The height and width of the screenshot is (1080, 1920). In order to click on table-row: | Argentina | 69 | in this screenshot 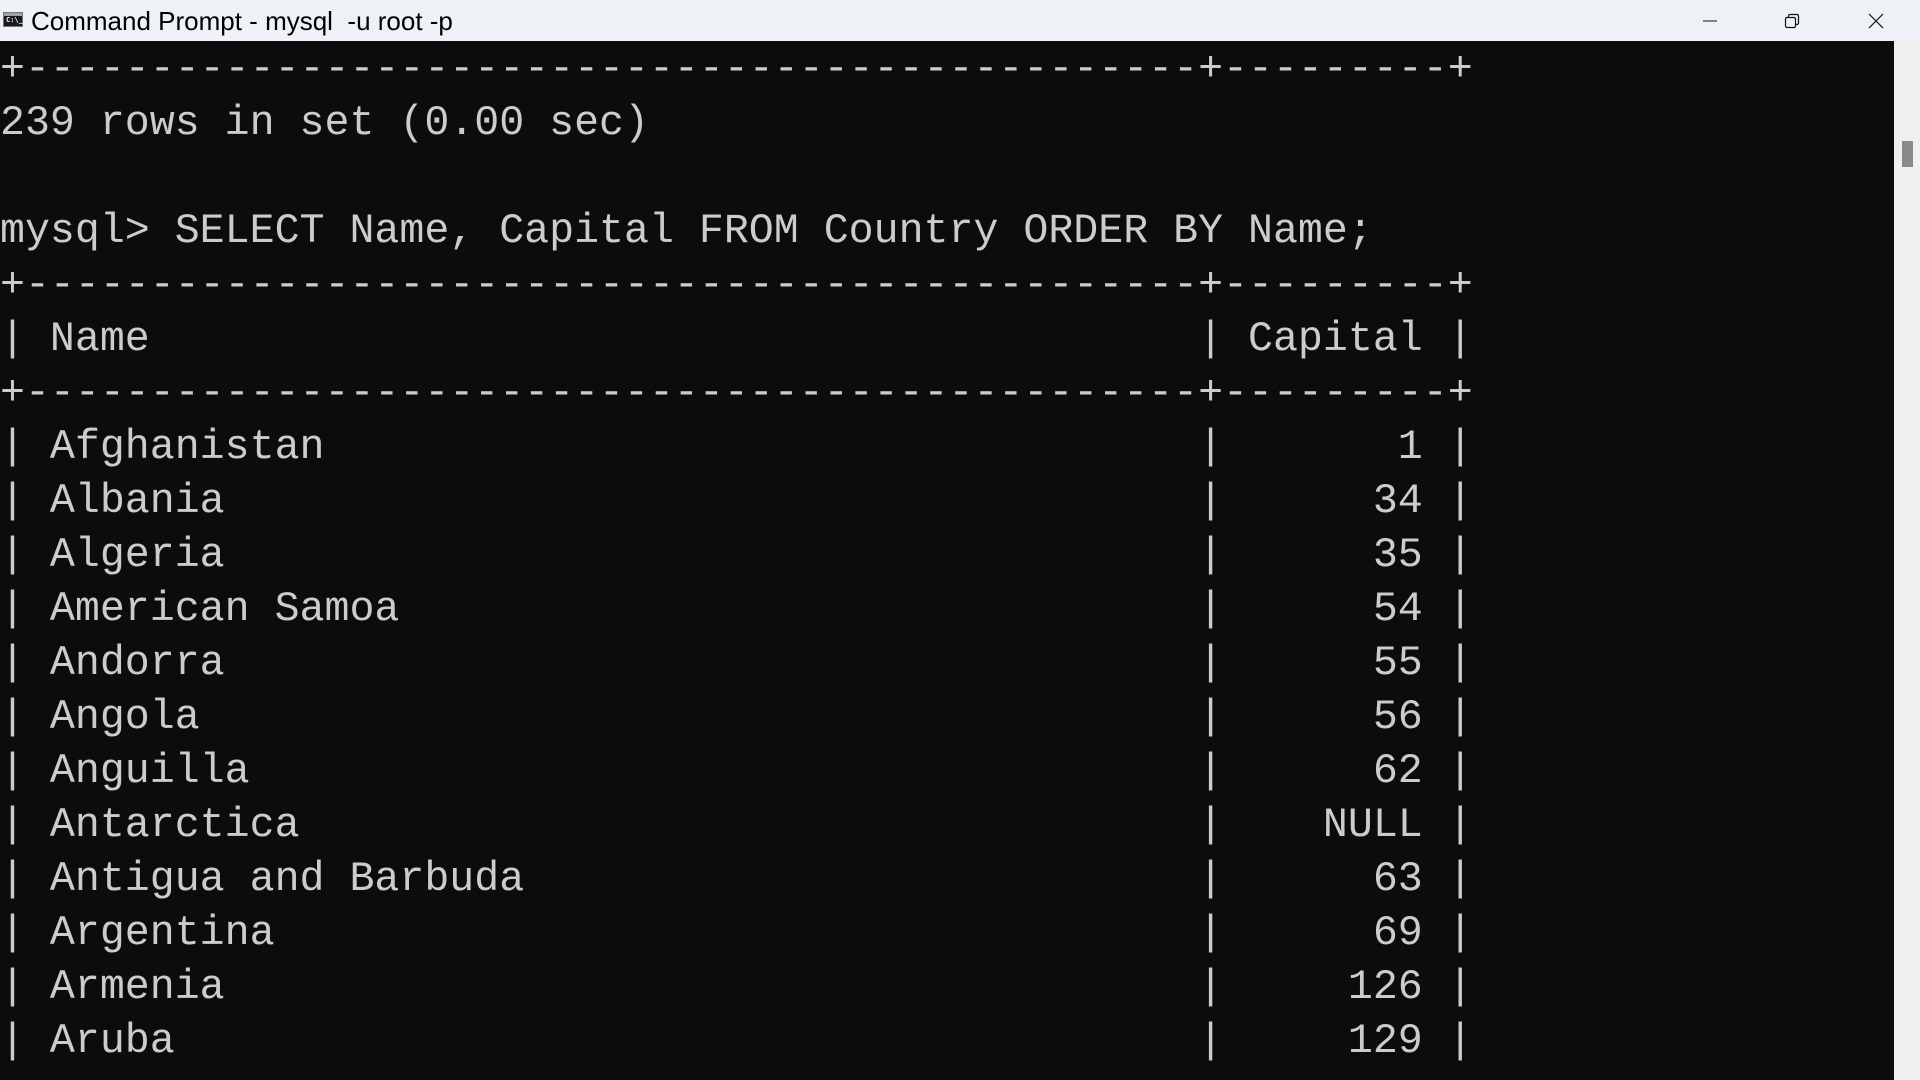, I will do `click(736, 933)`.